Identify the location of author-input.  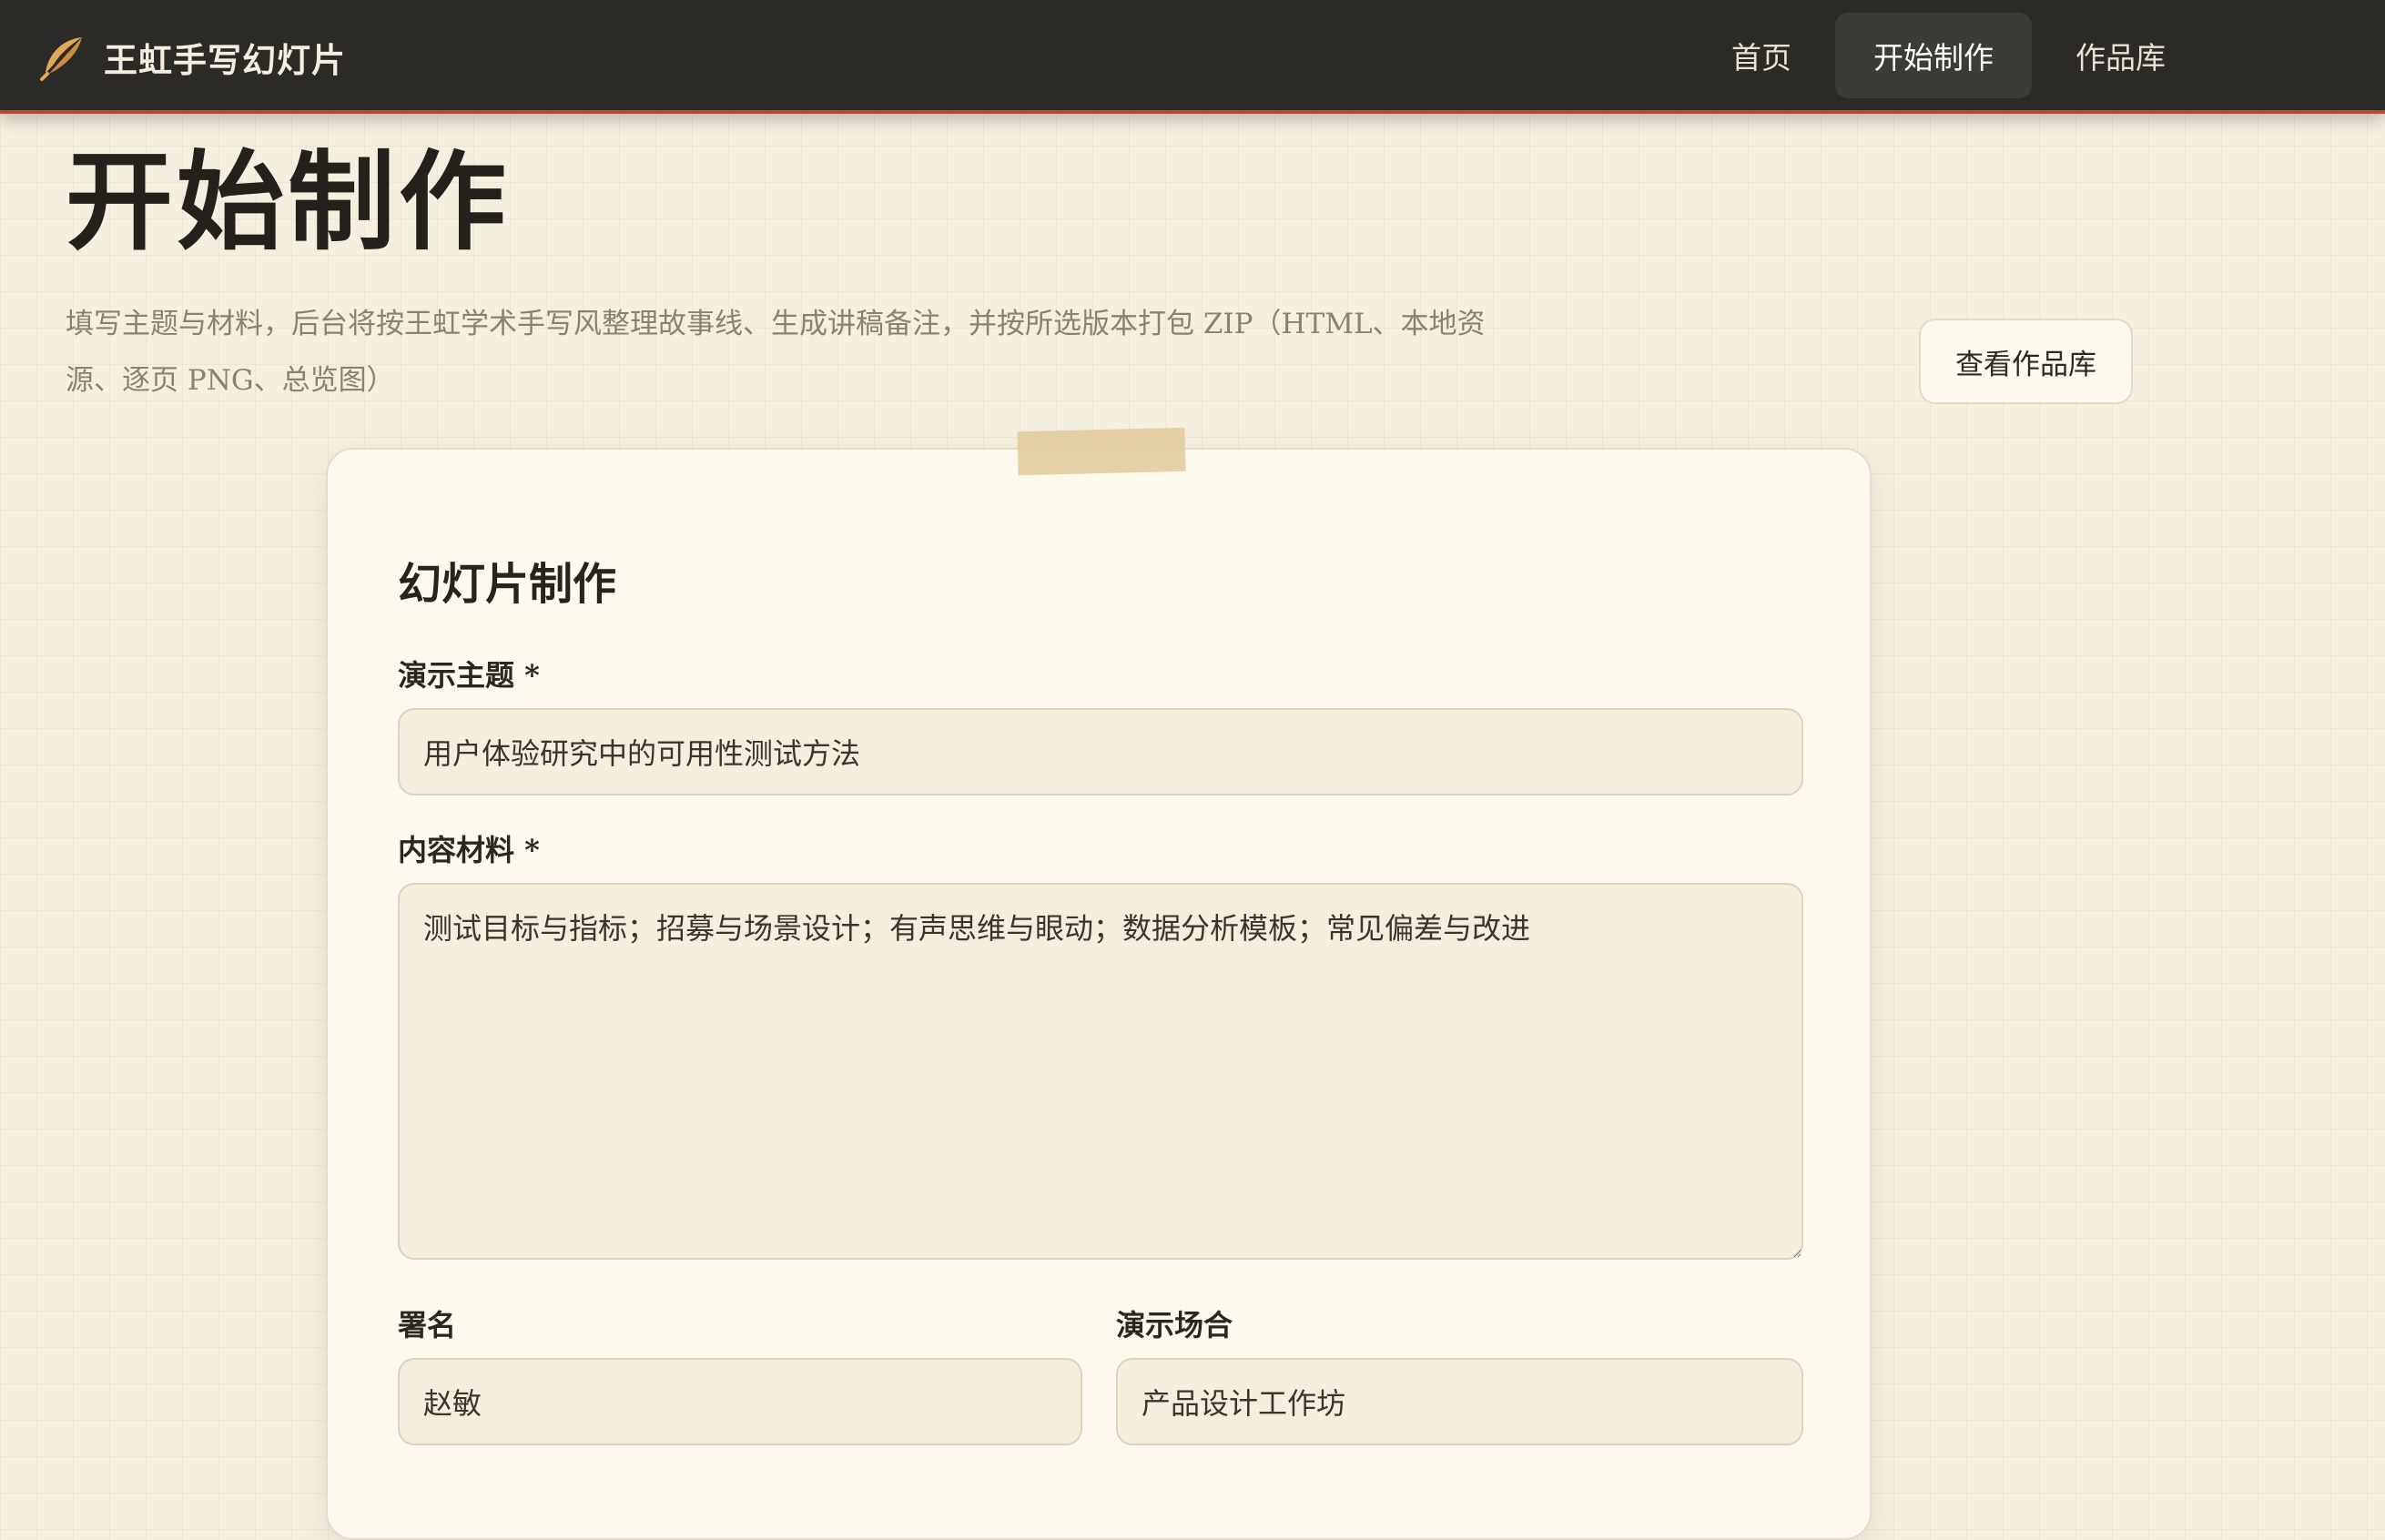
(740, 1401).